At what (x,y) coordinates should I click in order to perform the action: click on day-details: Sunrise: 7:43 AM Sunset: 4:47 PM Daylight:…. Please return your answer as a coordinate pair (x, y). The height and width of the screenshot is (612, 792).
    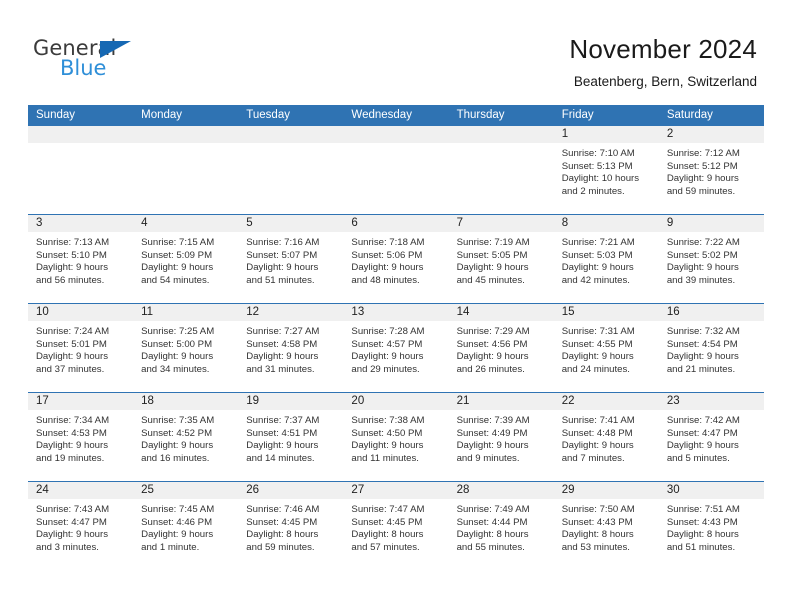
    Looking at the image, I should click on (80, 526).